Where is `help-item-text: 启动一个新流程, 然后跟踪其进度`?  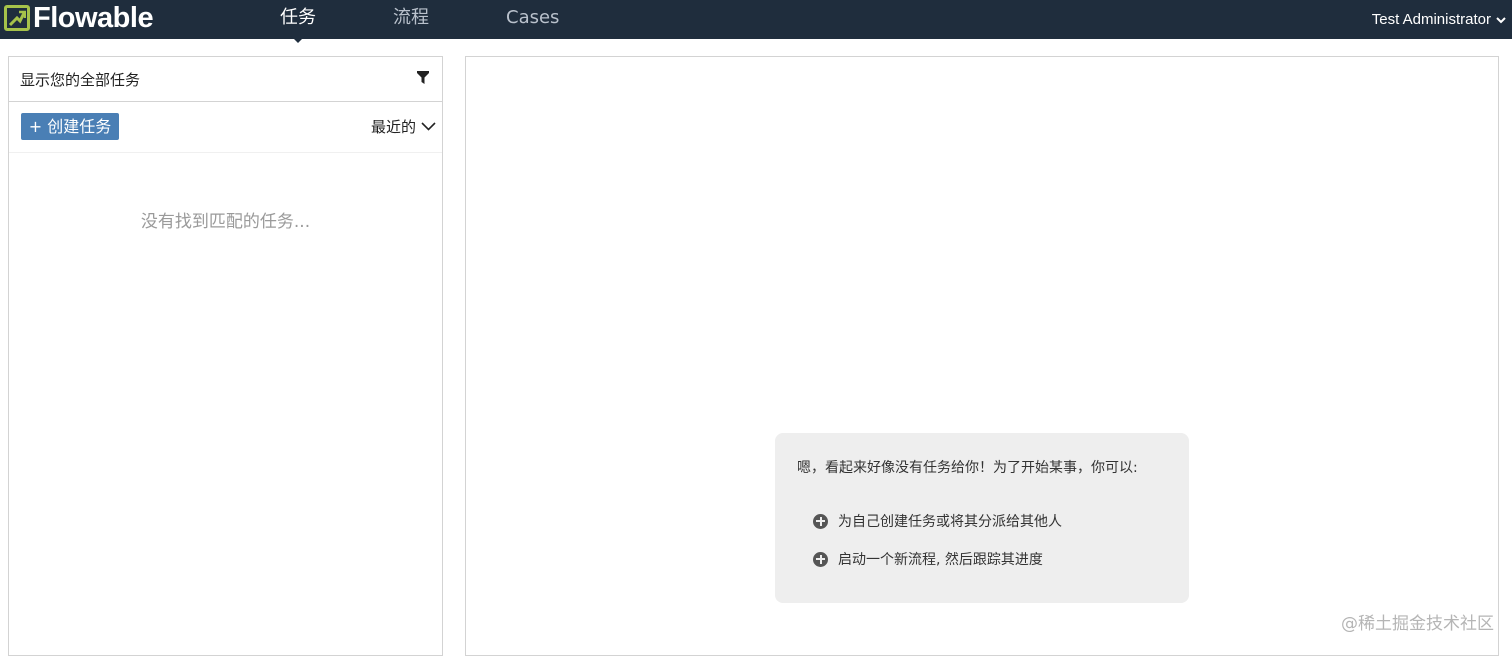
help-item-text: 启动一个新流程, 然后跟踪其进度 is located at coordinates (940, 560).